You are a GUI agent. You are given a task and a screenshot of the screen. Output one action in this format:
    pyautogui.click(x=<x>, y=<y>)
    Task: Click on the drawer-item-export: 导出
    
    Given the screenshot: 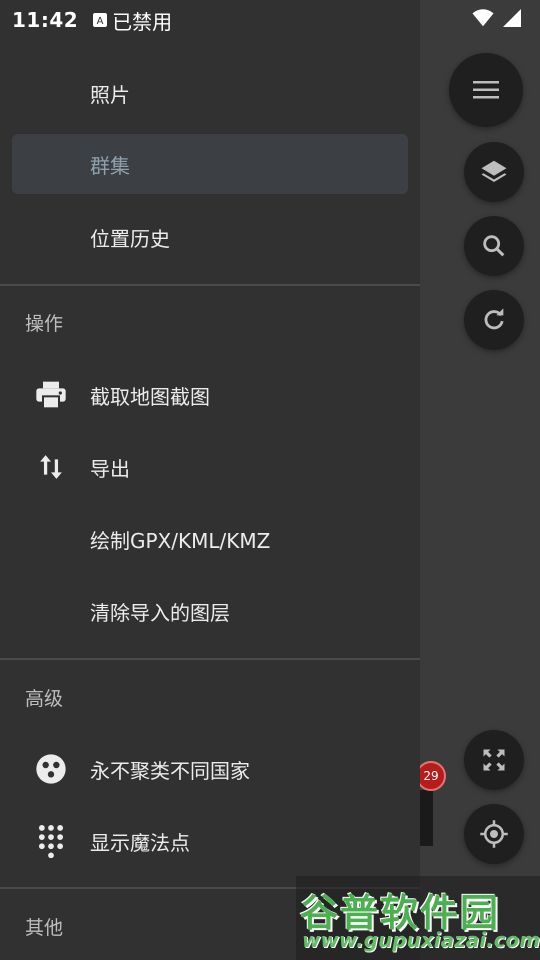 What is the action you would take?
    pyautogui.click(x=210, y=467)
    